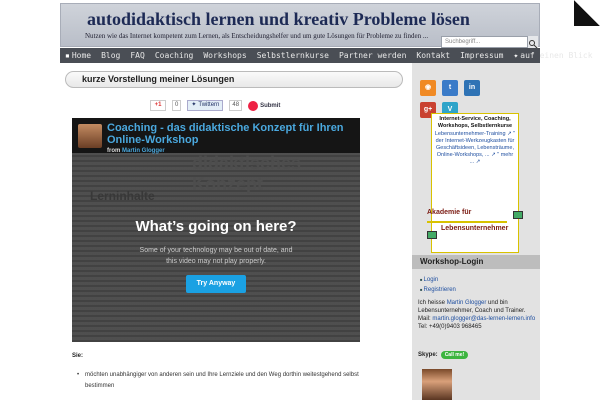 The image size is (600, 400). Describe the element at coordinates (78, 356) in the screenshot. I see `sie-label: Sie:` at that location.